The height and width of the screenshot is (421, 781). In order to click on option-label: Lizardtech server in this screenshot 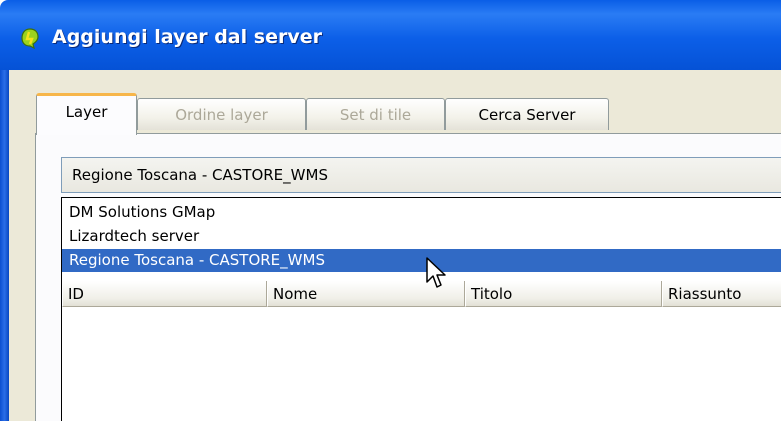, I will do `click(134, 236)`.